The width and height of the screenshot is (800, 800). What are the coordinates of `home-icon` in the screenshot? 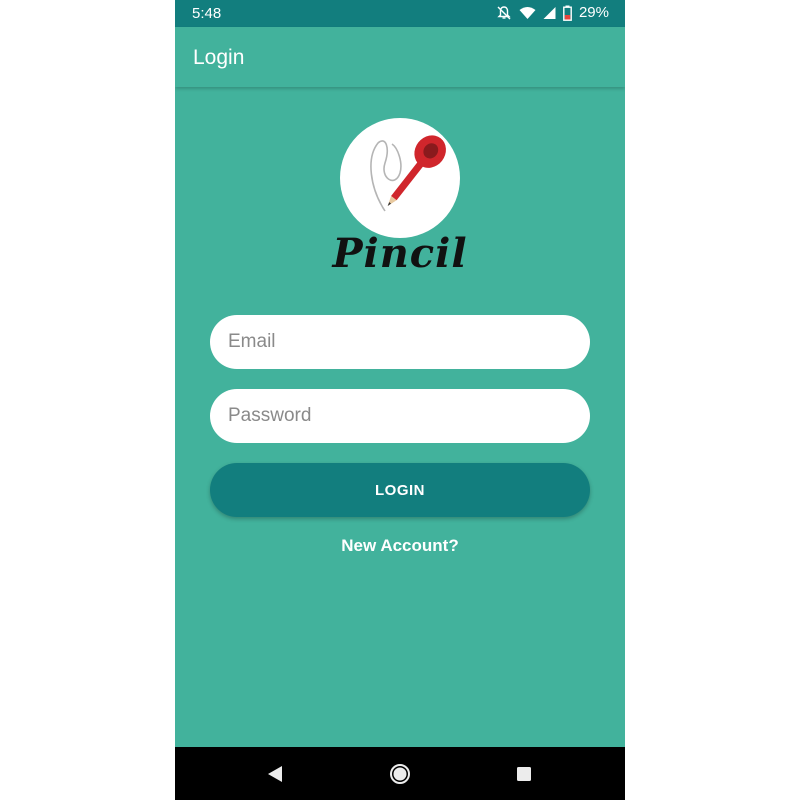 It's located at (400, 774).